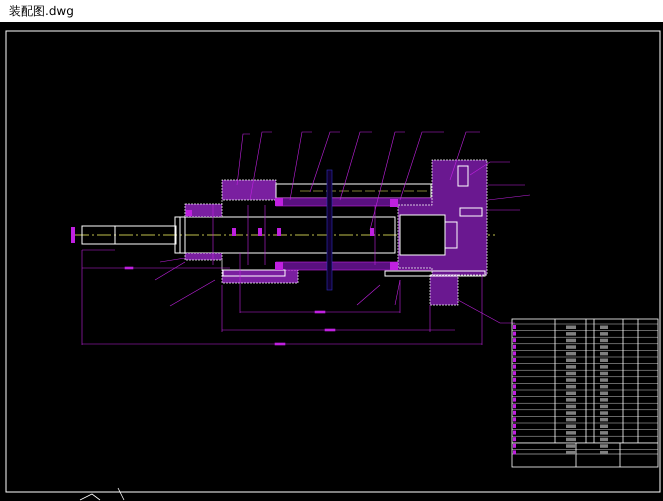 This screenshot has width=663, height=501. Describe the element at coordinates (102, 494) in the screenshot. I see `ucs-axis-icon` at that location.